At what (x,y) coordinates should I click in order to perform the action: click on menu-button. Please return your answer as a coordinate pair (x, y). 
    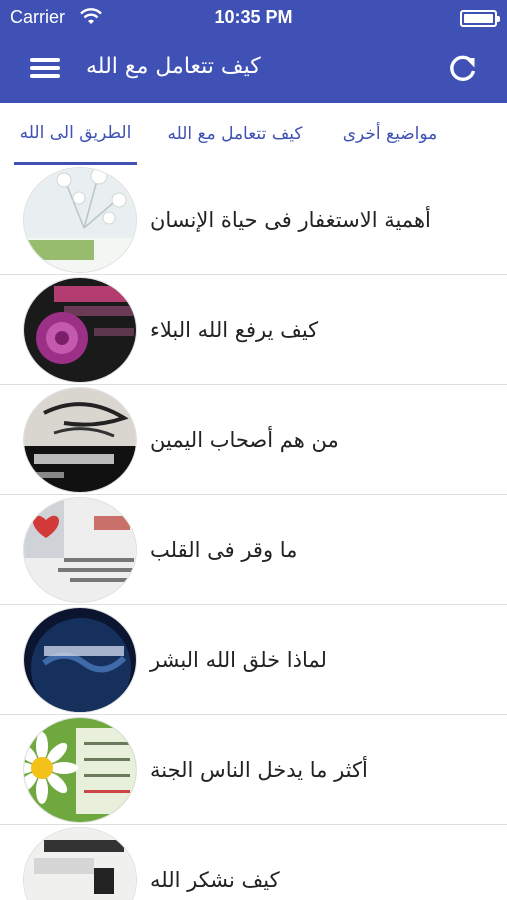
    Looking at the image, I should click on (45, 68).